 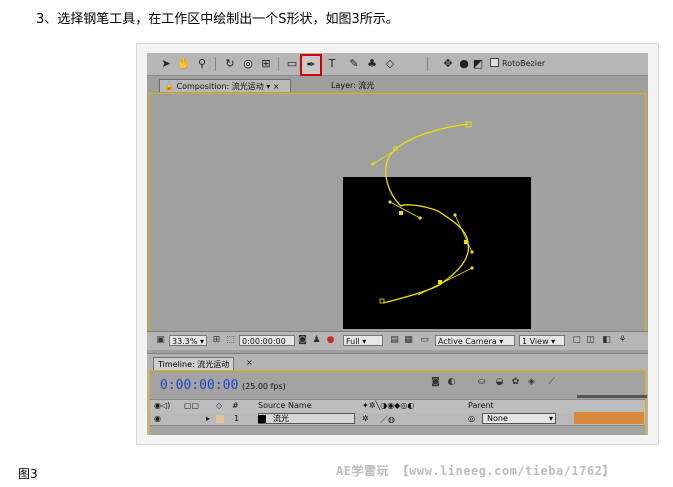 I want to click on rotobezier-label: RotoBezier, so click(x=524, y=63).